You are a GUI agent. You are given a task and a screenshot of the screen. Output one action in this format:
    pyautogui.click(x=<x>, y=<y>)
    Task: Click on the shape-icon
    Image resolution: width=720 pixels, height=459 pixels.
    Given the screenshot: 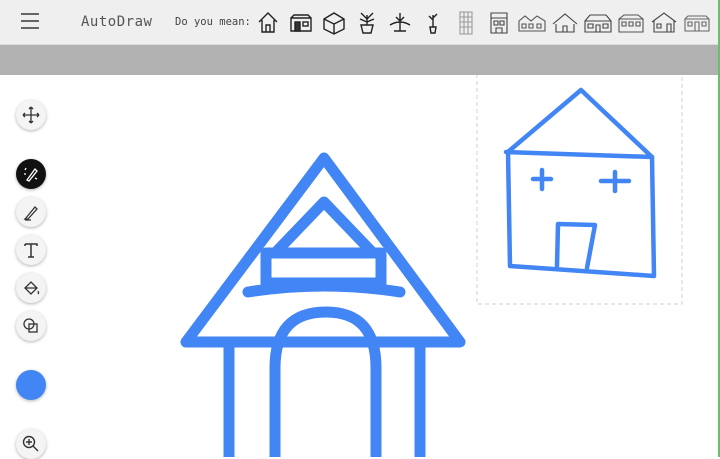 What is the action you would take?
    pyautogui.click(x=31, y=326)
    